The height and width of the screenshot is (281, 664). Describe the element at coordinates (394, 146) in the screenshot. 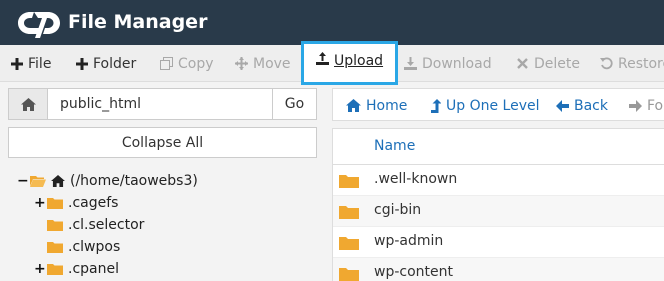

I see `name-column-header: Name` at that location.